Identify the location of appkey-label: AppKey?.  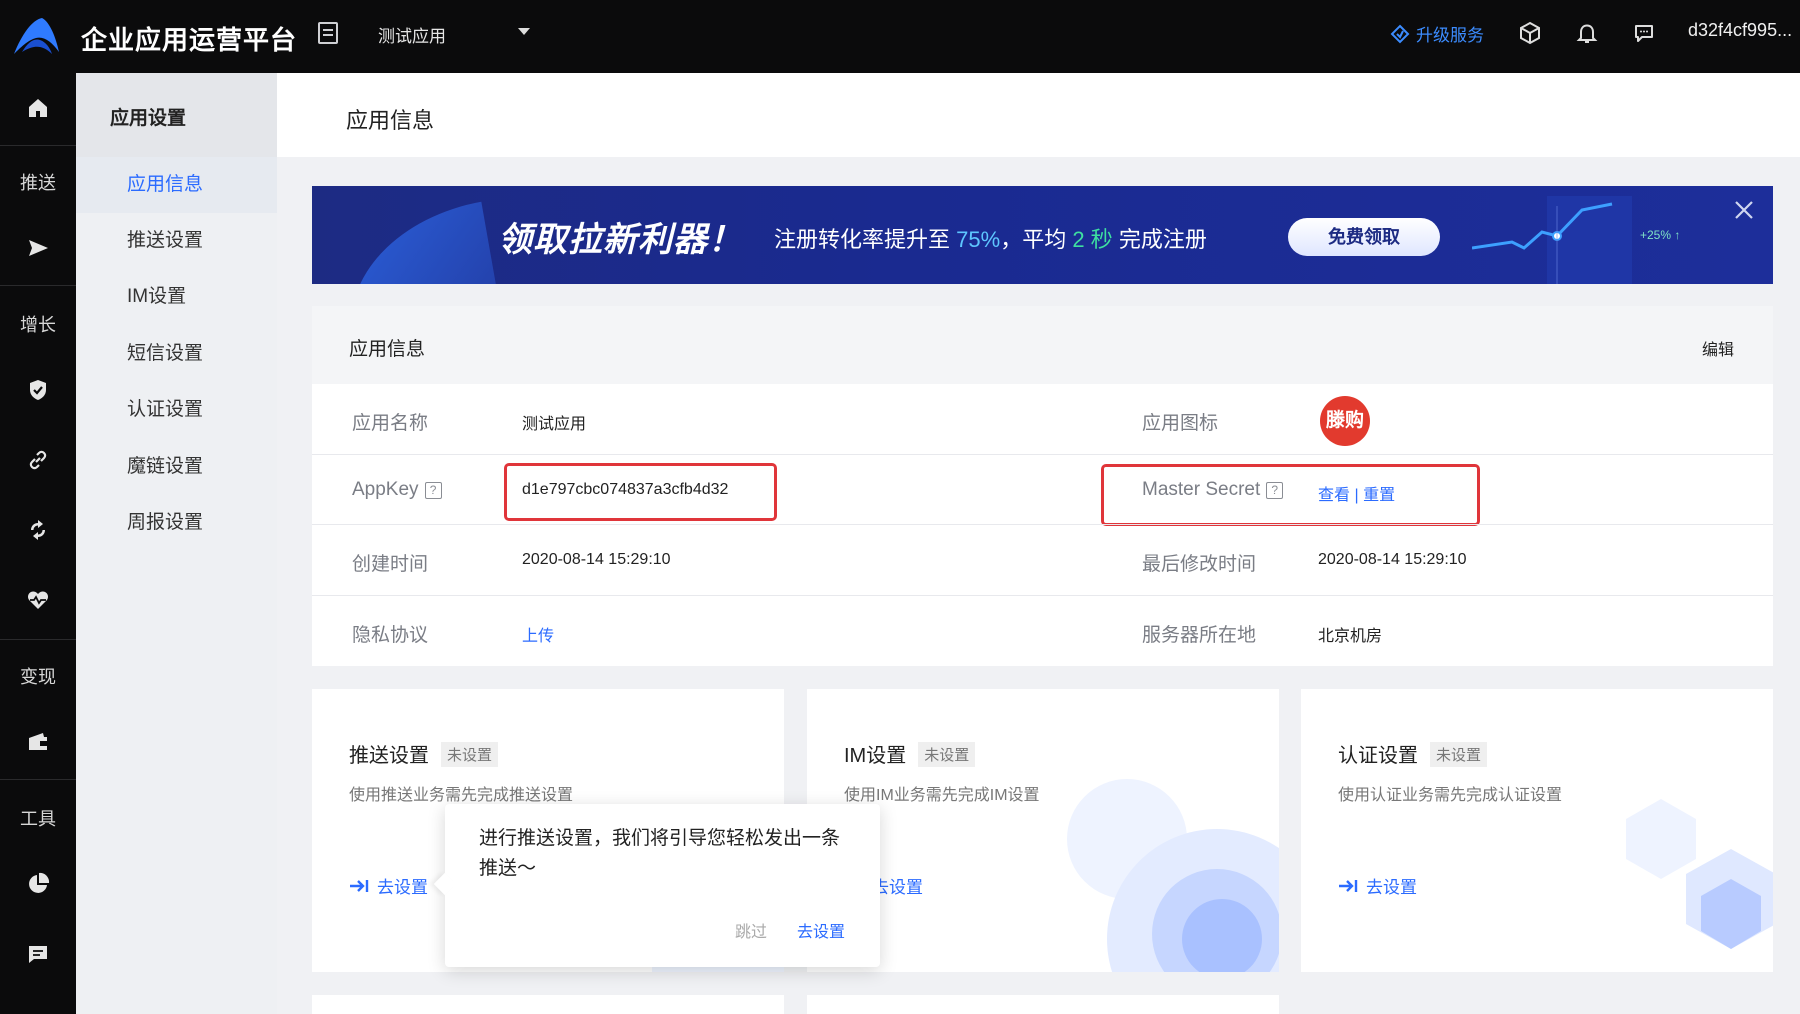
(397, 490).